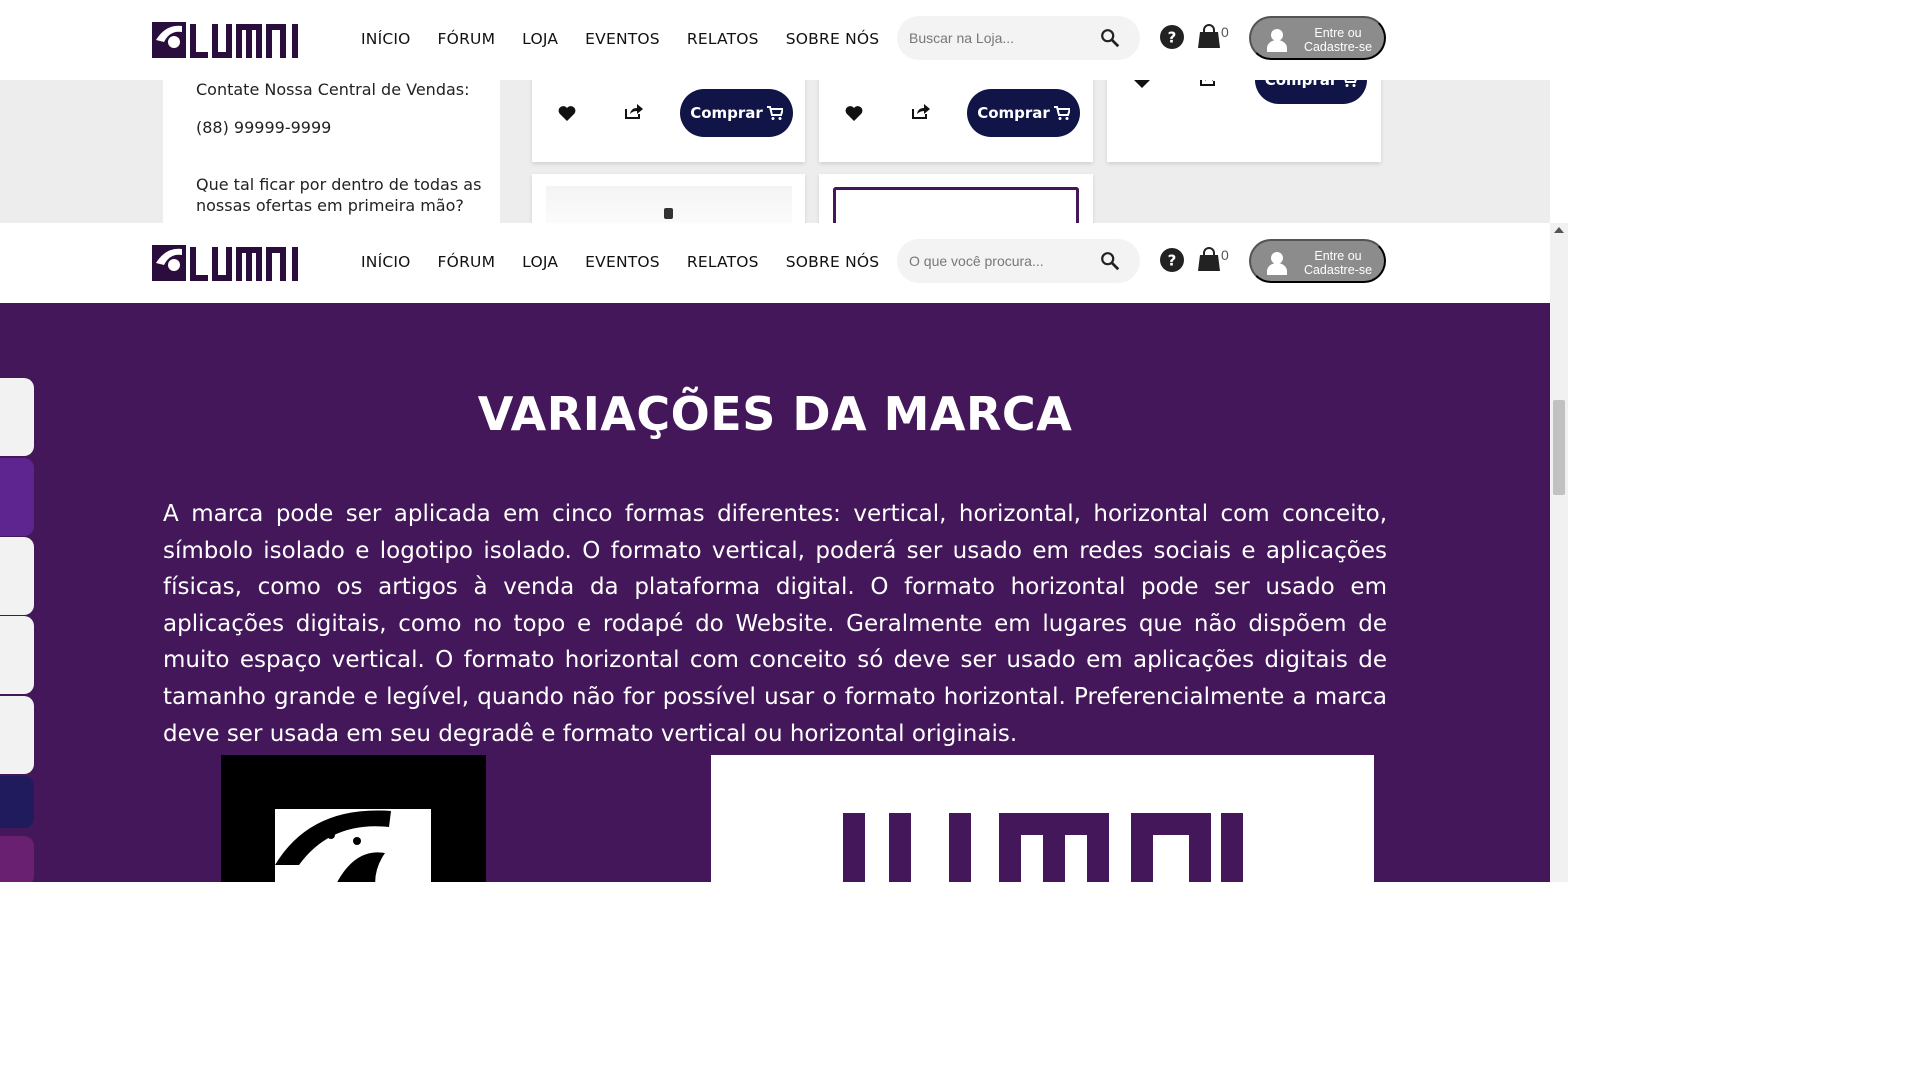 The width and height of the screenshot is (1920, 1080). What do you see at coordinates (1004, 38) in the screenshot?
I see `store-search-input` at bounding box center [1004, 38].